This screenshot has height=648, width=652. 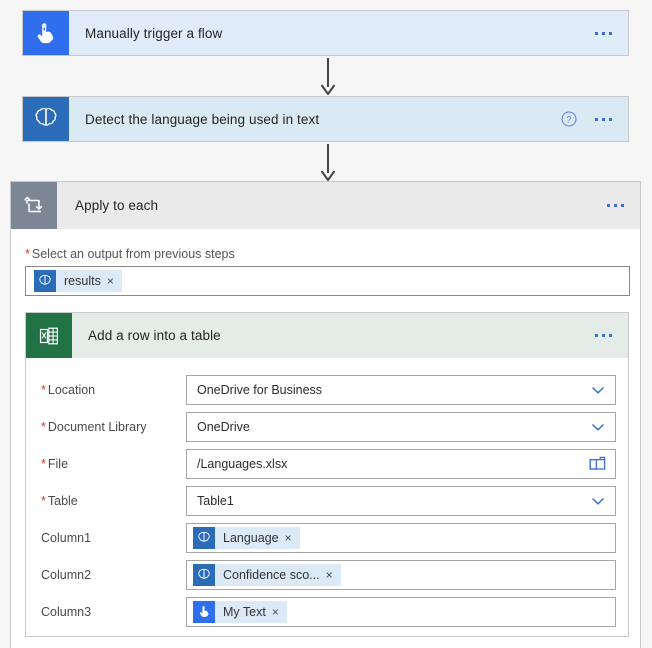 I want to click on token-label: My Text, so click(x=244, y=611).